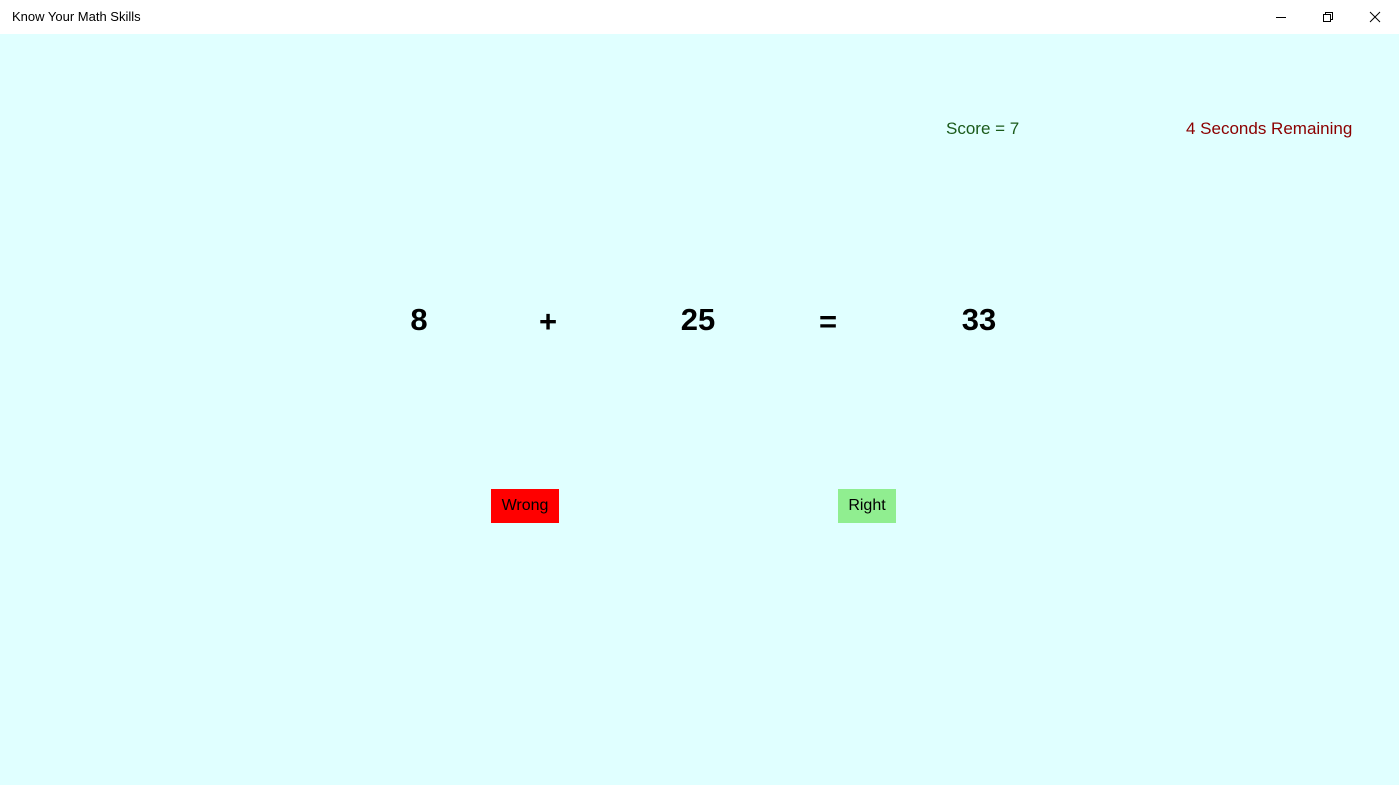 The image size is (1399, 787). Describe the element at coordinates (699, 17) in the screenshot. I see `title-bar: Know Your Math Skills` at that location.